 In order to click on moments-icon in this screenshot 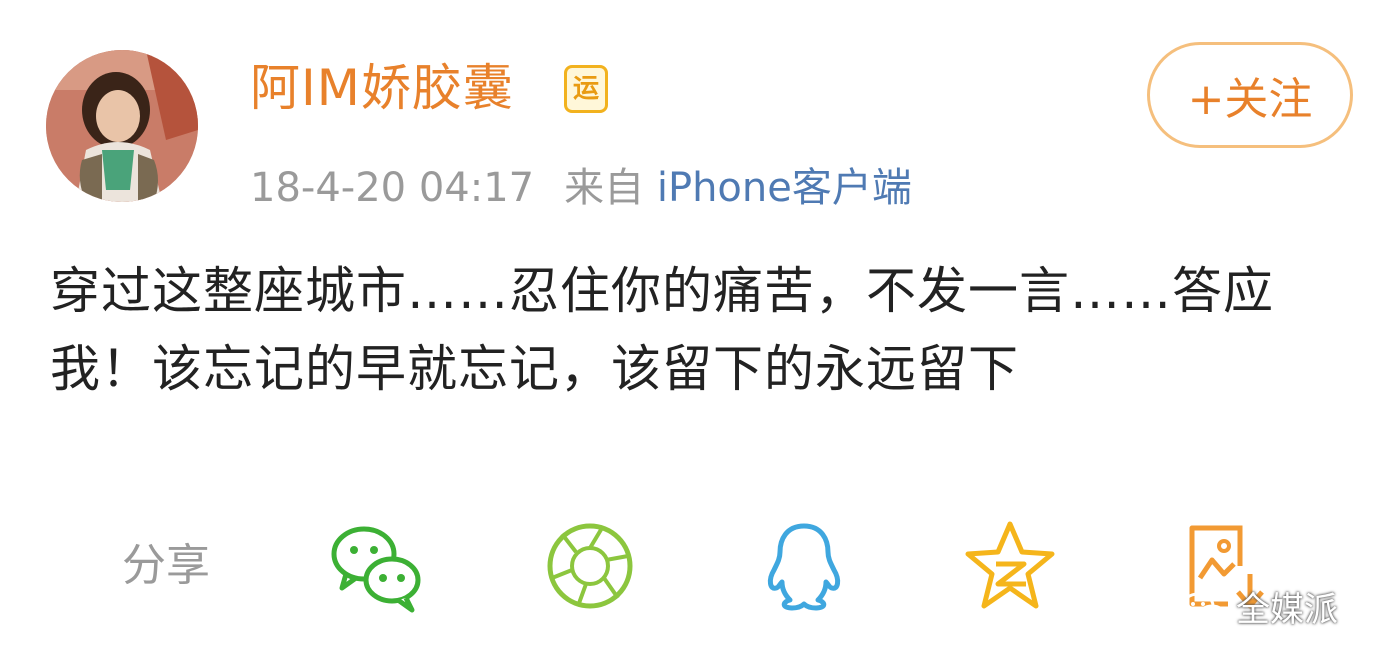, I will do `click(590, 566)`.